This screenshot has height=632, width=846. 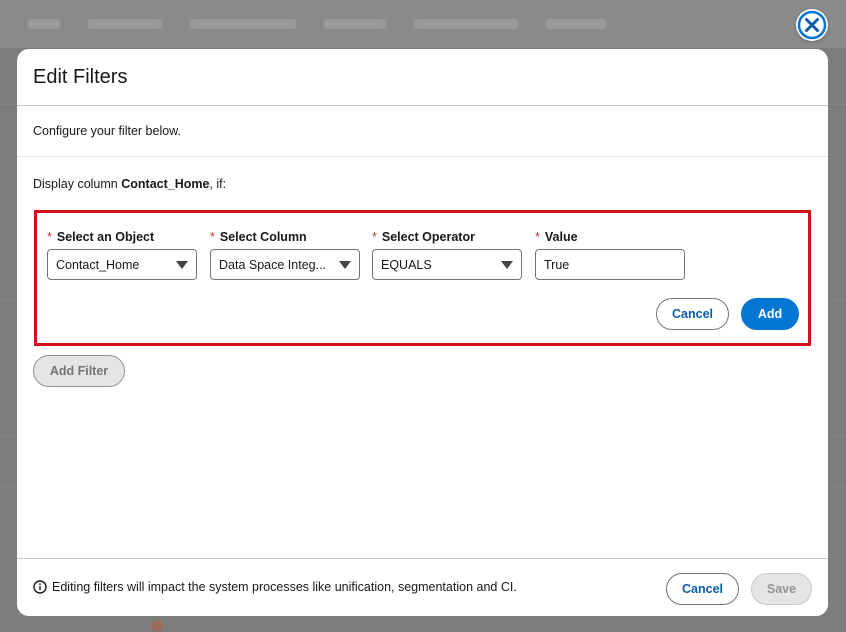 I want to click on operator-select-value: EQUALS, so click(x=406, y=264).